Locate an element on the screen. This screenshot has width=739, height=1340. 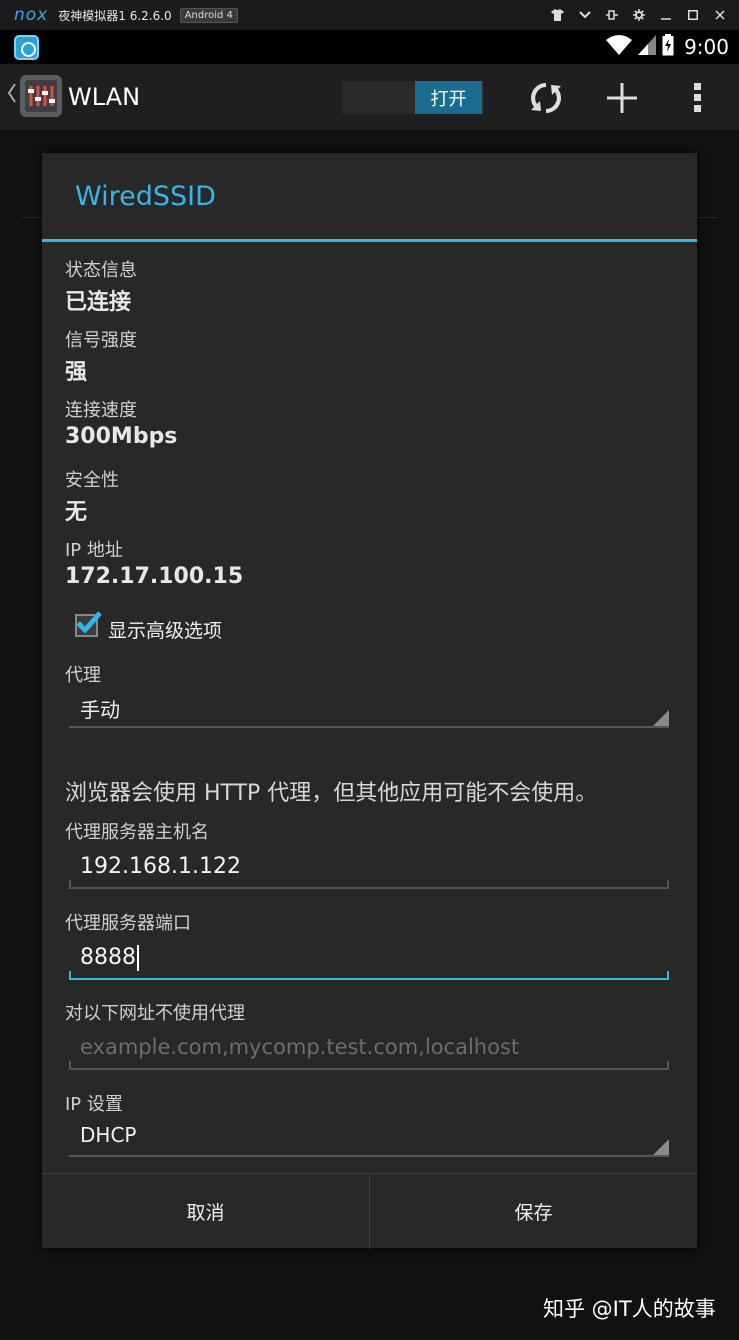
bypass-label: 对以下网址不使用代理 is located at coordinates (155, 1013).